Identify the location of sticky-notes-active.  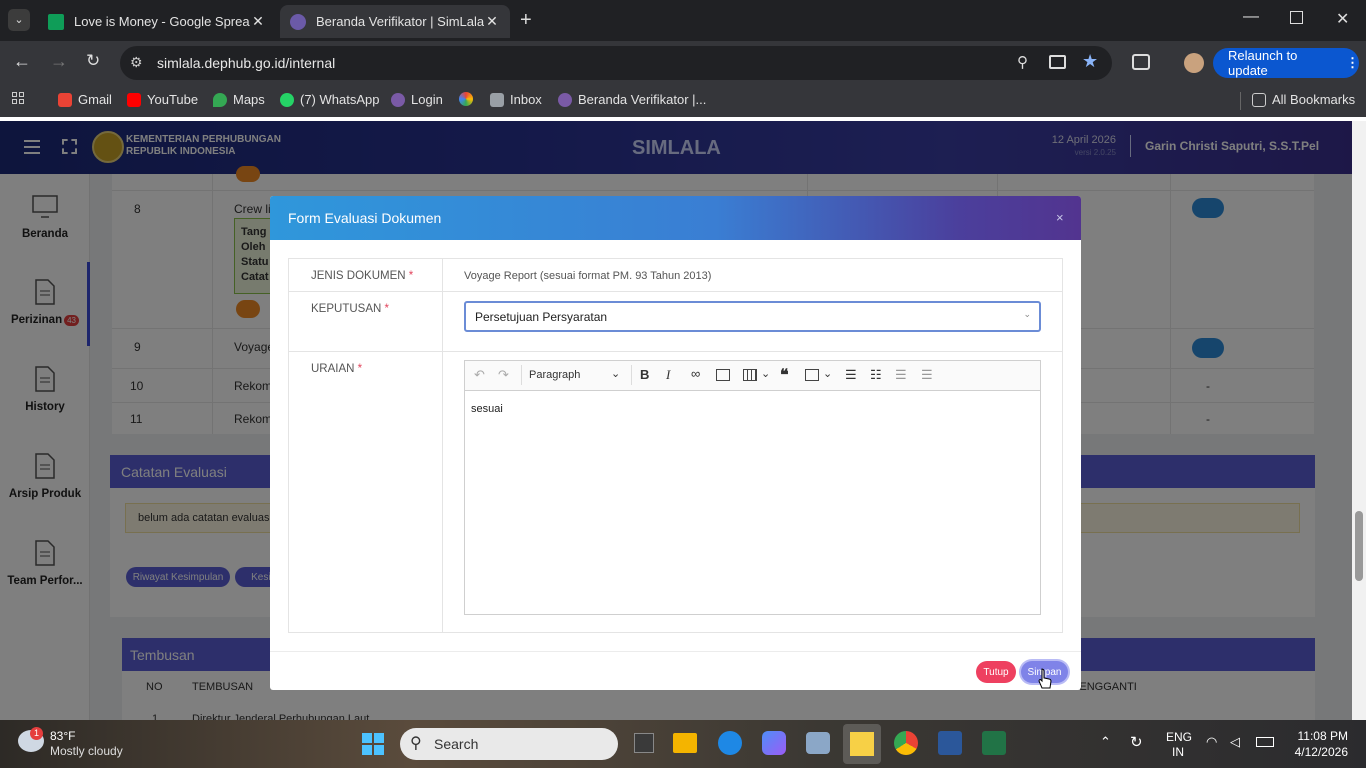
(862, 744).